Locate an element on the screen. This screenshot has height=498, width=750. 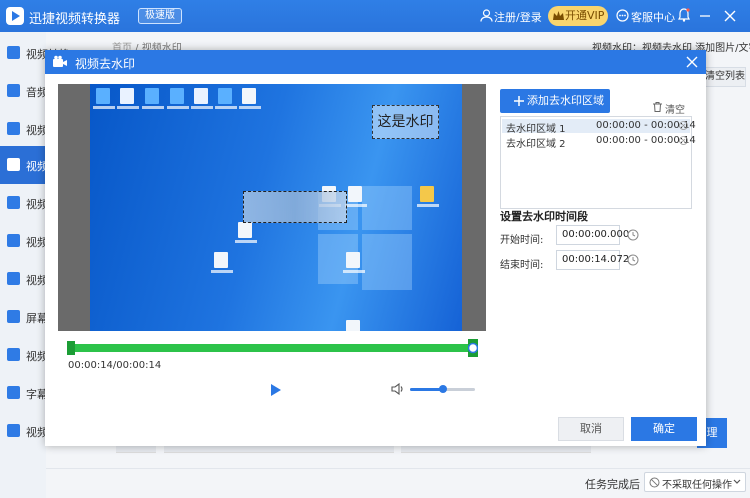
login-link: 注册/登录 is located at coordinates (518, 17).